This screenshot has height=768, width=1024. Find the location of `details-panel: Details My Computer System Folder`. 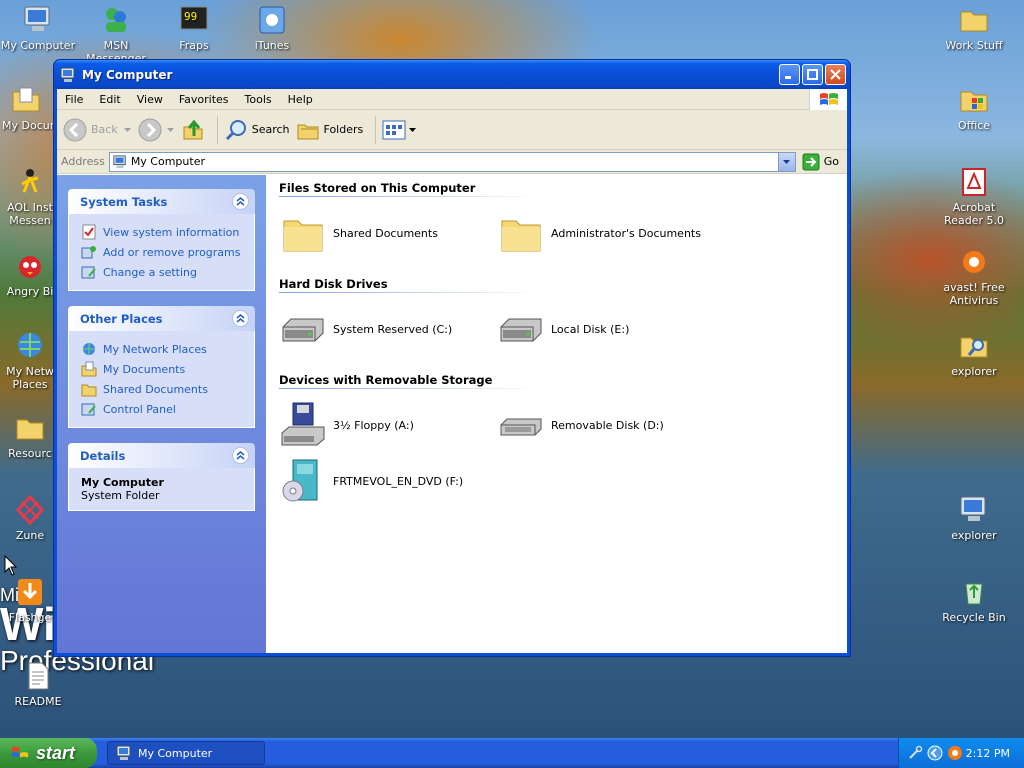

details-panel: Details My Computer System Folder is located at coordinates (161, 477).